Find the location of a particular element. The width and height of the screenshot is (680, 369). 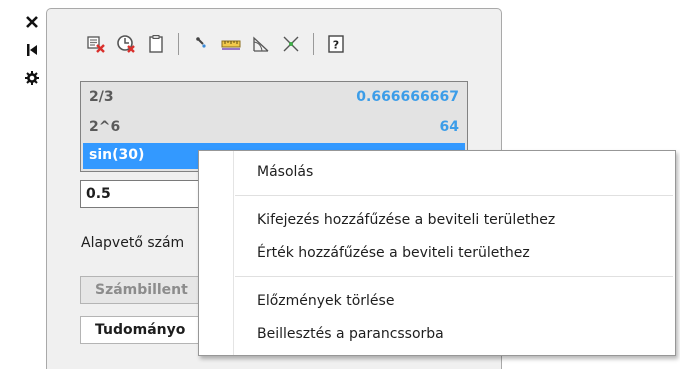

help-icon: ? is located at coordinates (336, 44).